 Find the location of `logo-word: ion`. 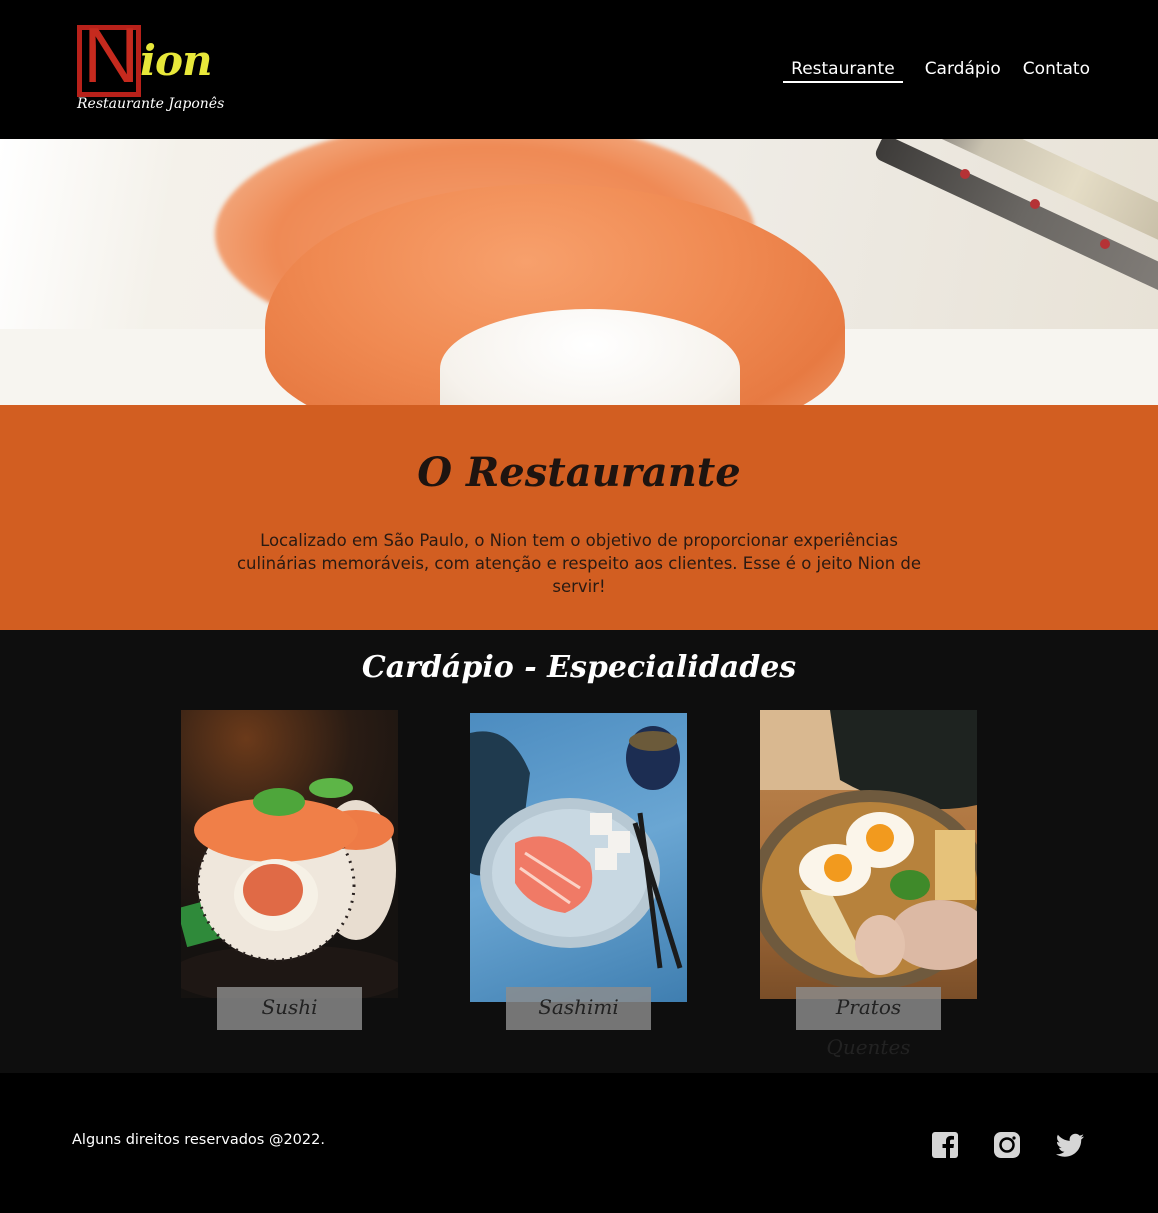

logo-word: ion is located at coordinates (176, 60).